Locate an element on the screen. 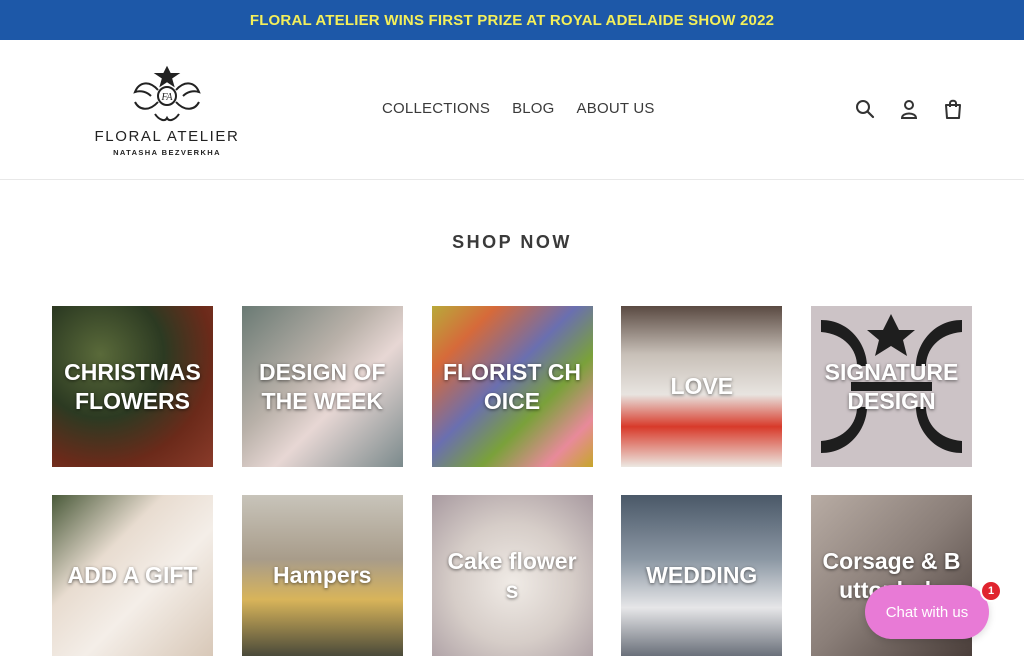  collection-label: Cake flowers is located at coordinates (512, 575).